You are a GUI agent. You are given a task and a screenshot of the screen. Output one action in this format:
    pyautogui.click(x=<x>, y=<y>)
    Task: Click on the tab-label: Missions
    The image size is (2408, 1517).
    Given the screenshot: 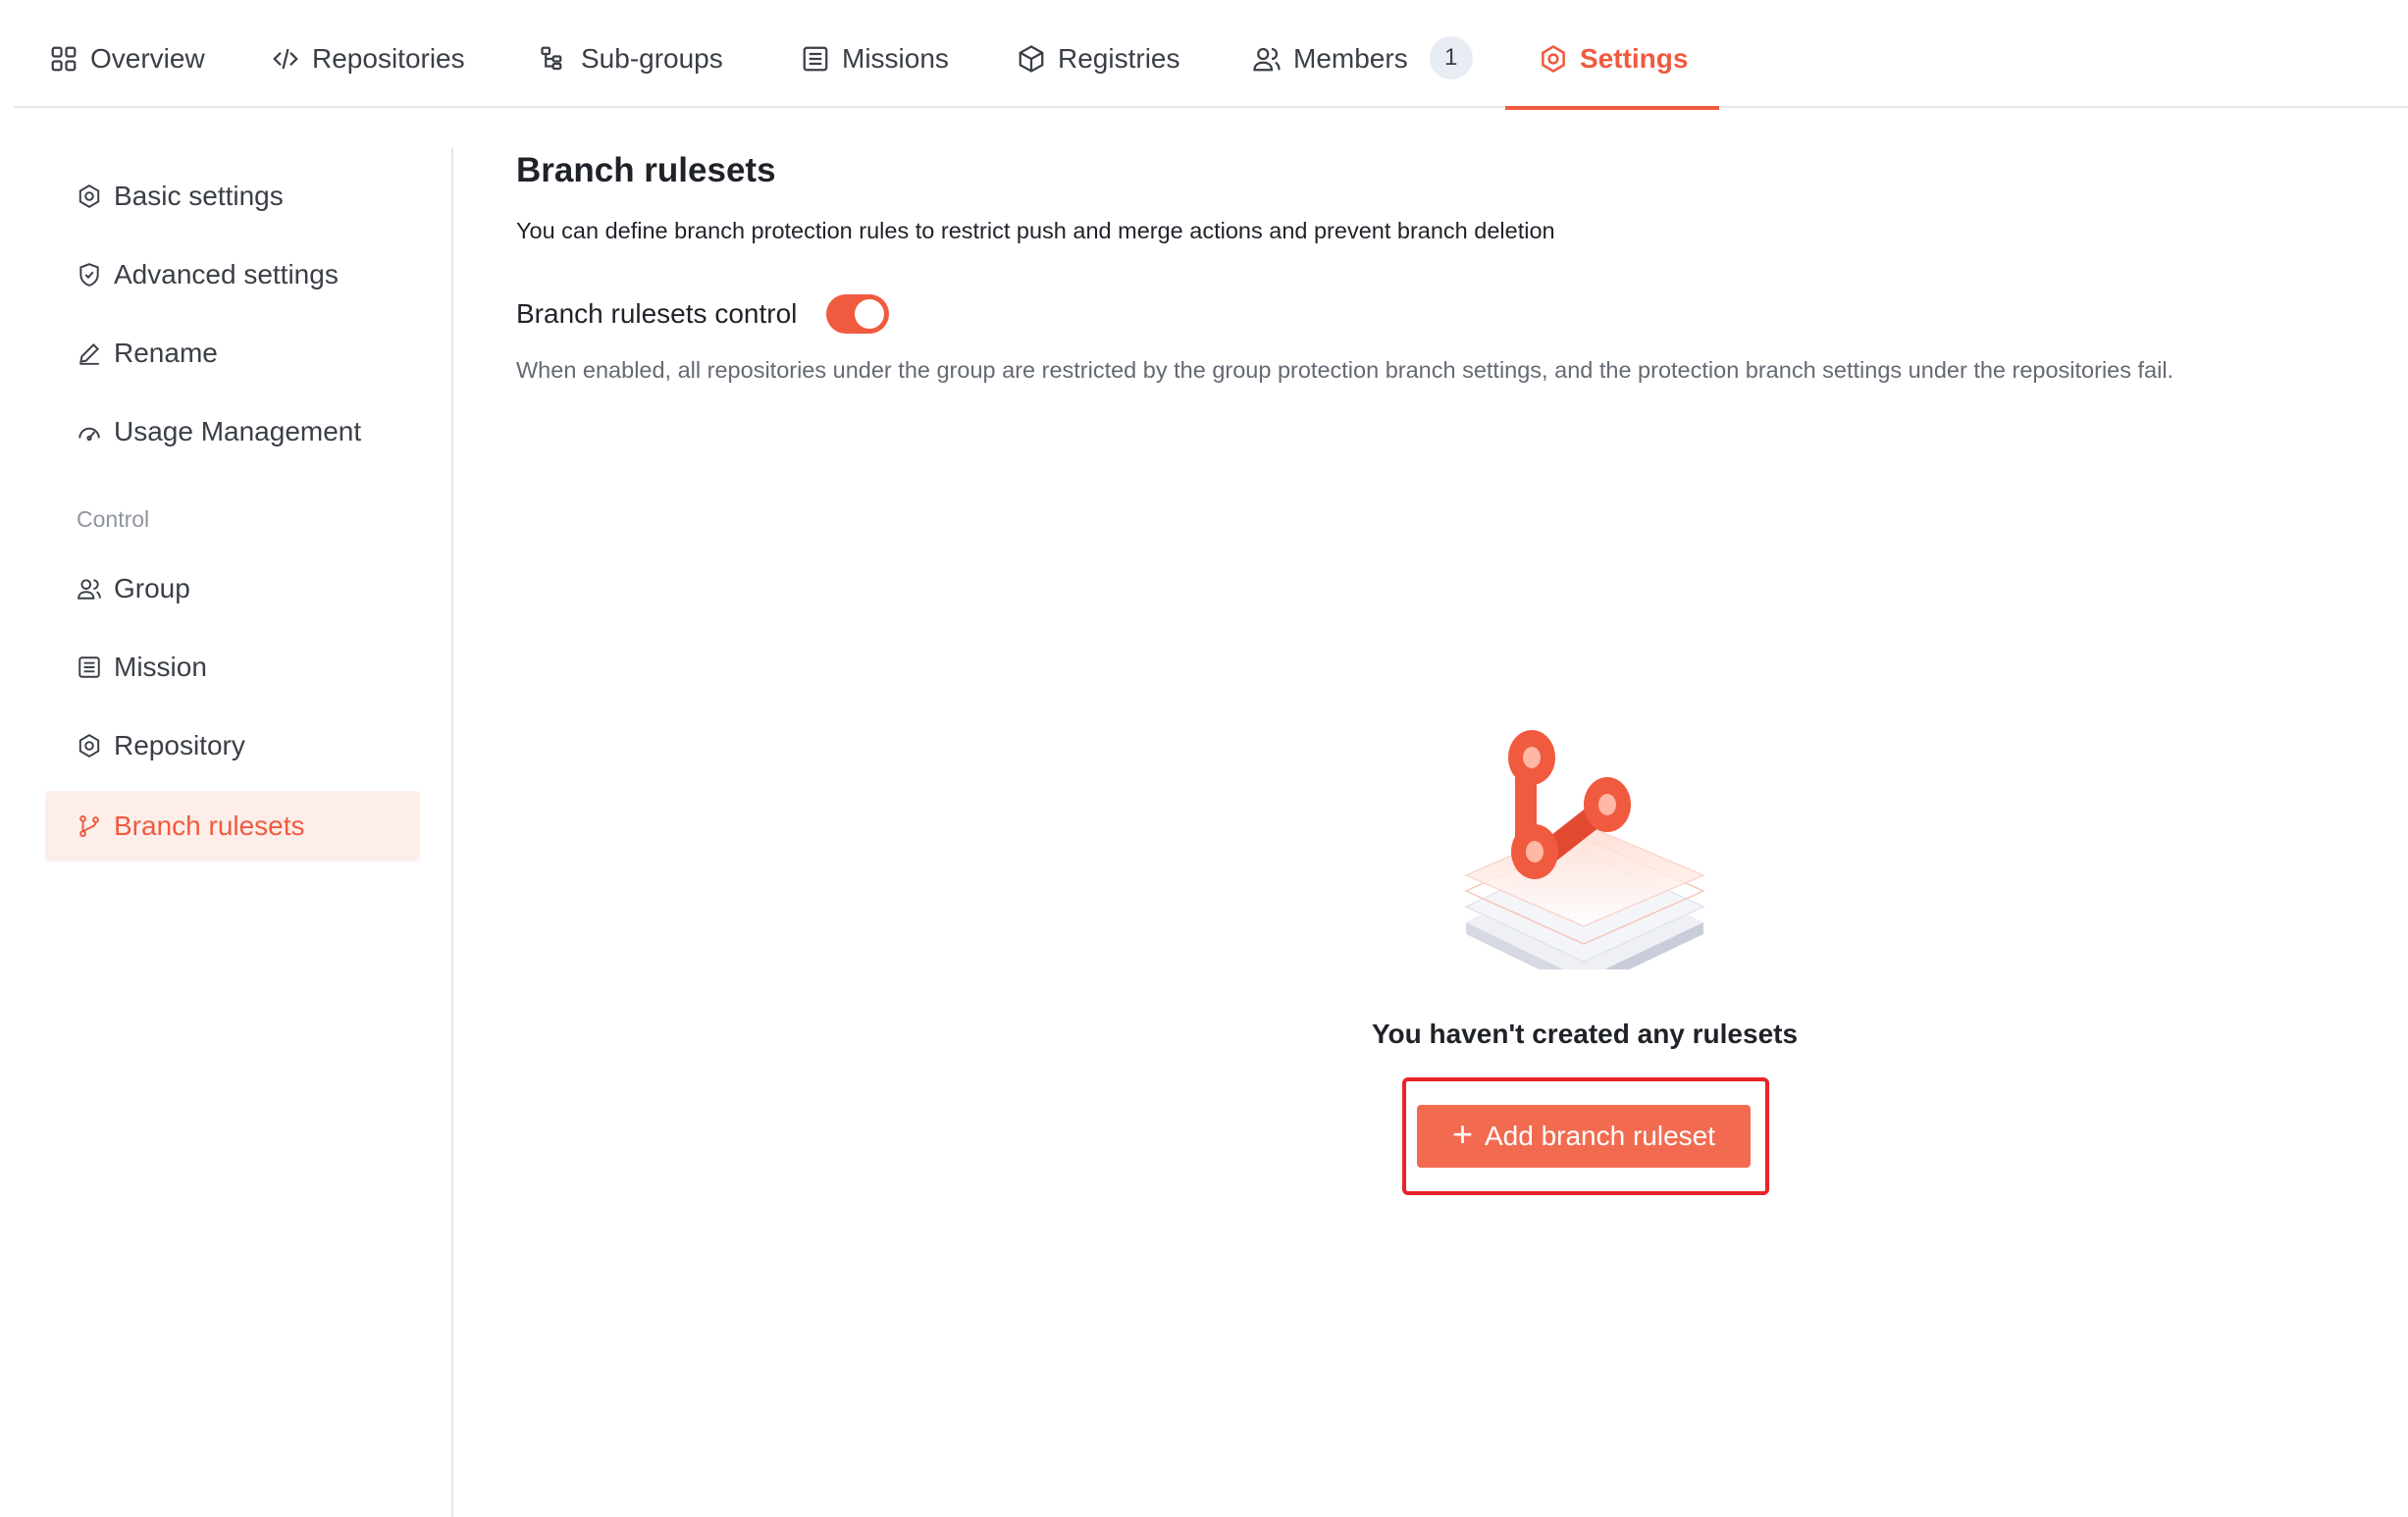 What is the action you would take?
    pyautogui.click(x=896, y=58)
    